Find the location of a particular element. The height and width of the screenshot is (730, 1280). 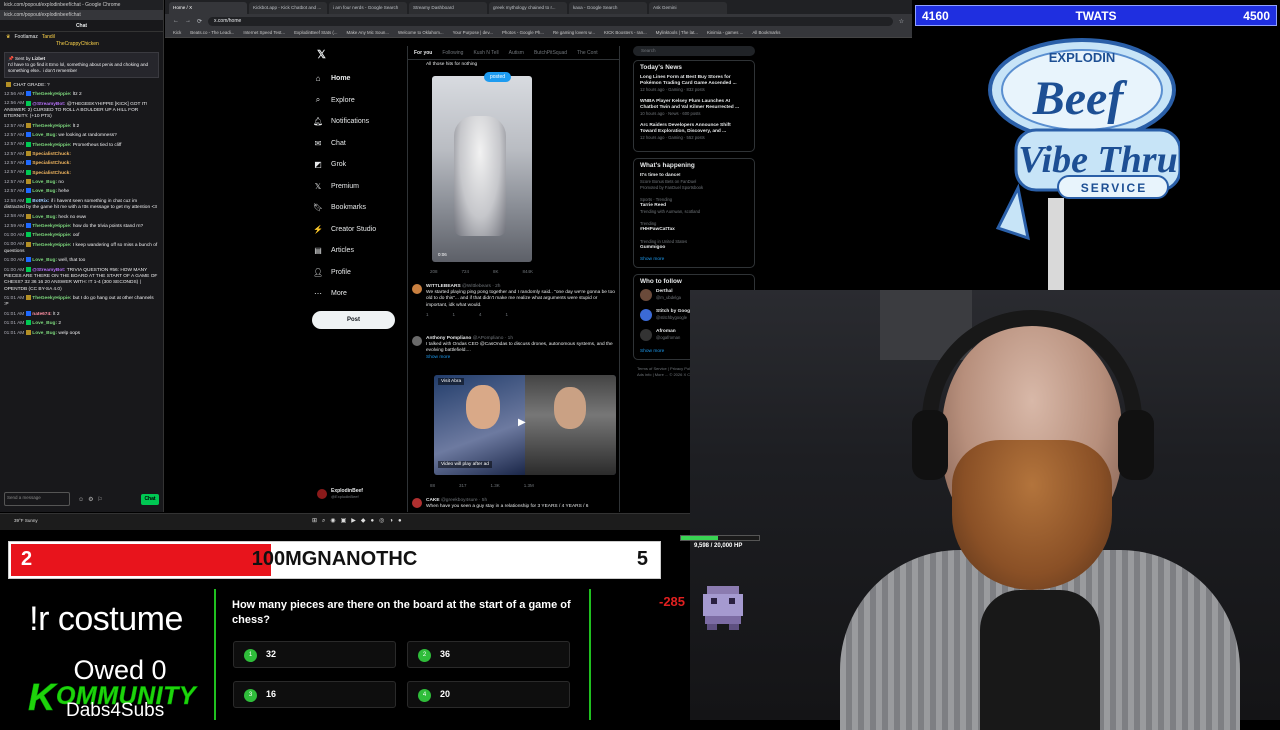

repost-count: 317 is located at coordinates (463, 485).